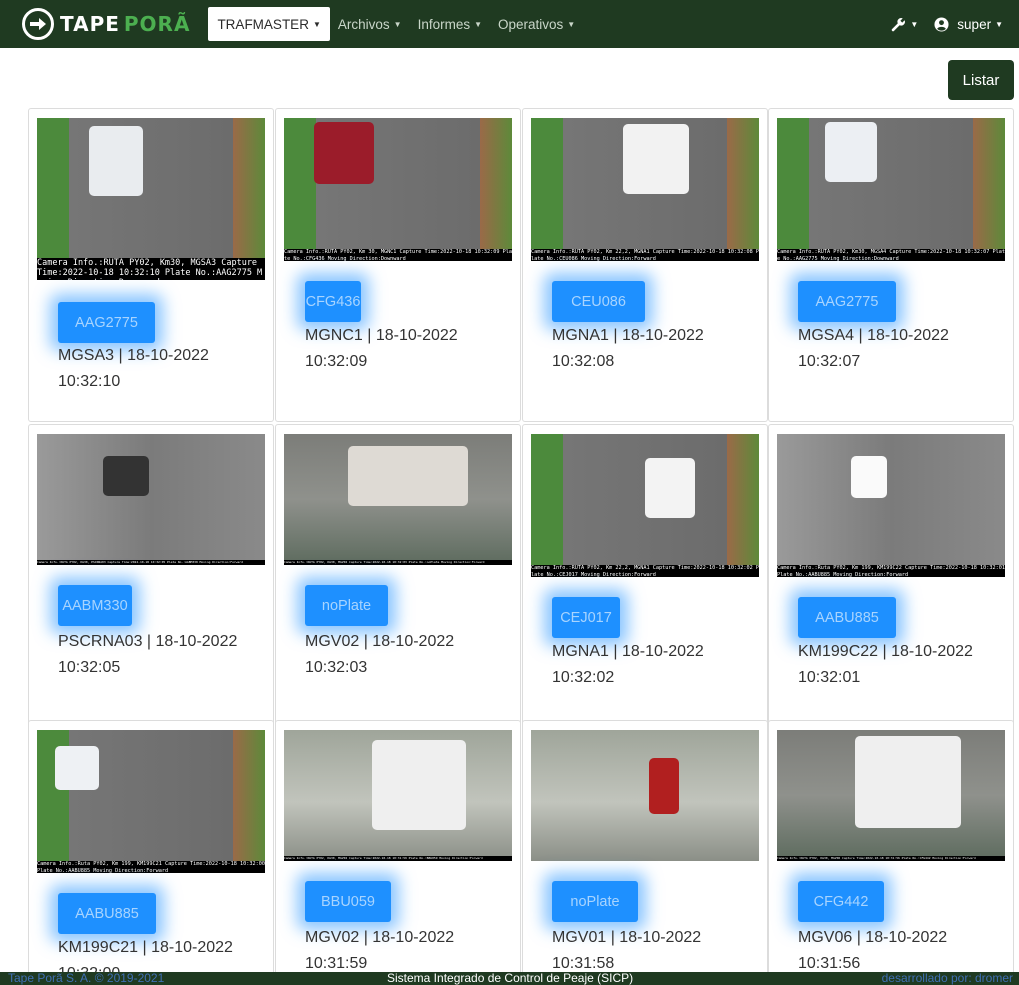 The height and width of the screenshot is (985, 1019). Describe the element at coordinates (904, 24) in the screenshot. I see `tools-menu: ▼` at that location.